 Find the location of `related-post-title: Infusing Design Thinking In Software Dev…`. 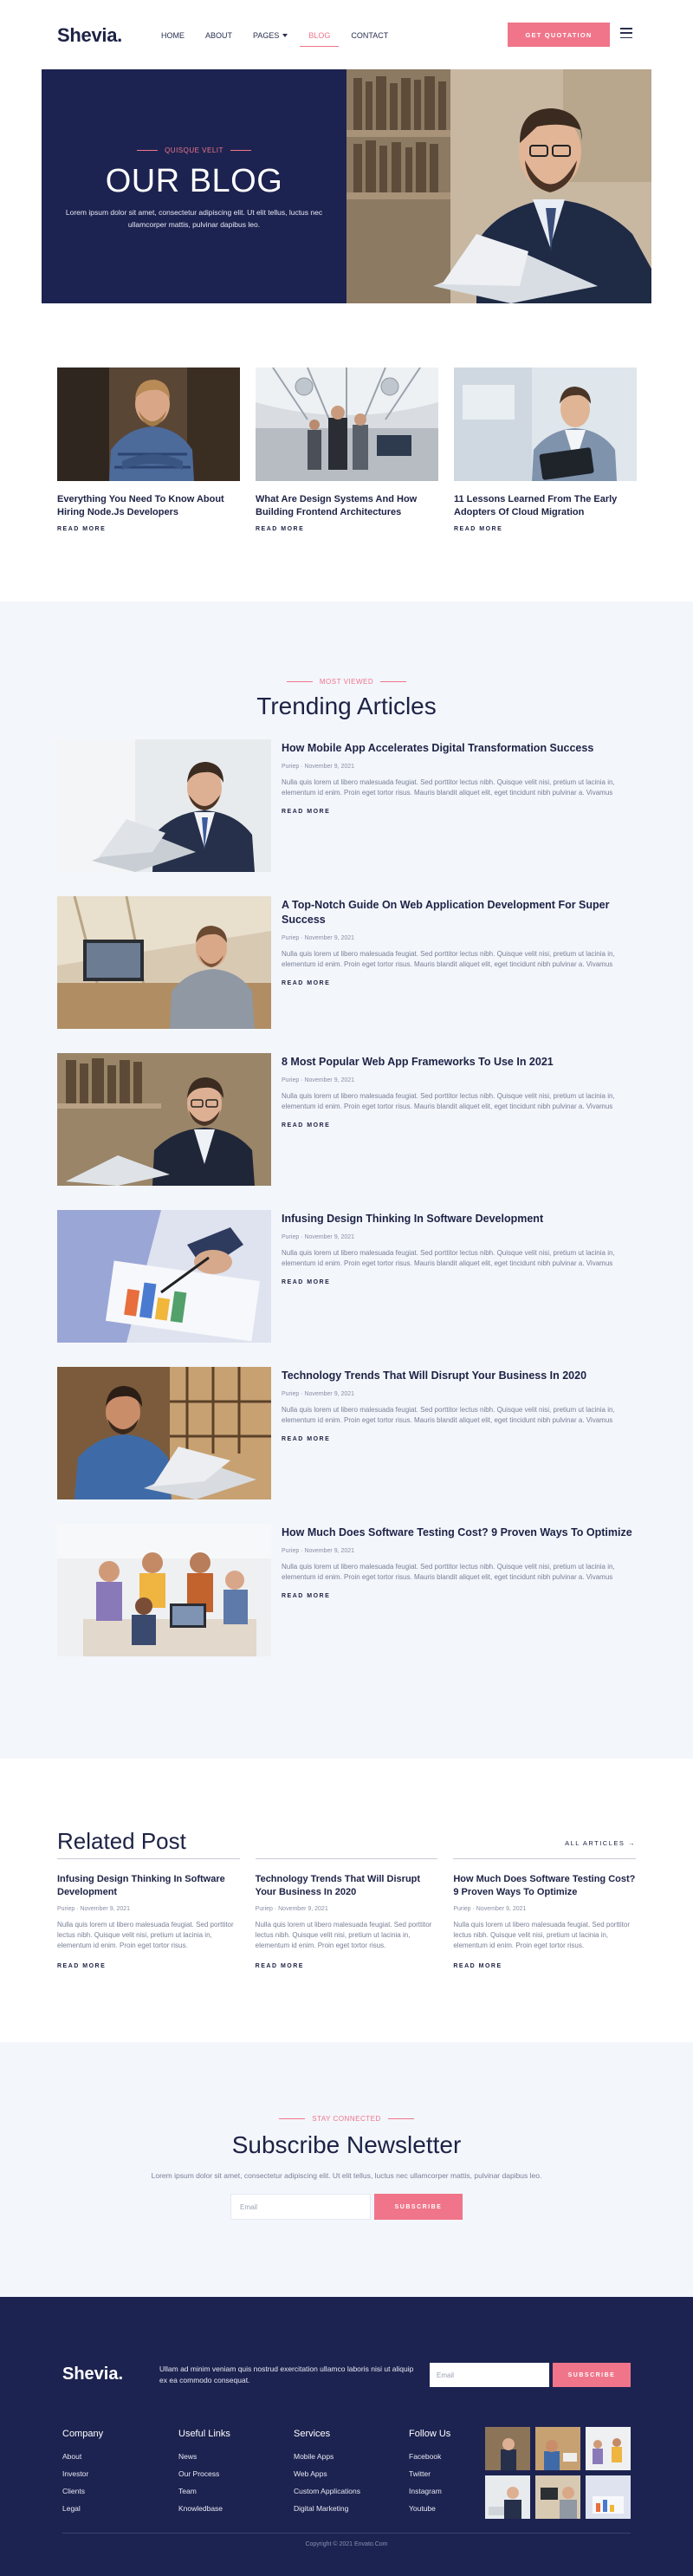

related-post-title: Infusing Design Thinking In Software Dev… is located at coordinates (148, 1886).